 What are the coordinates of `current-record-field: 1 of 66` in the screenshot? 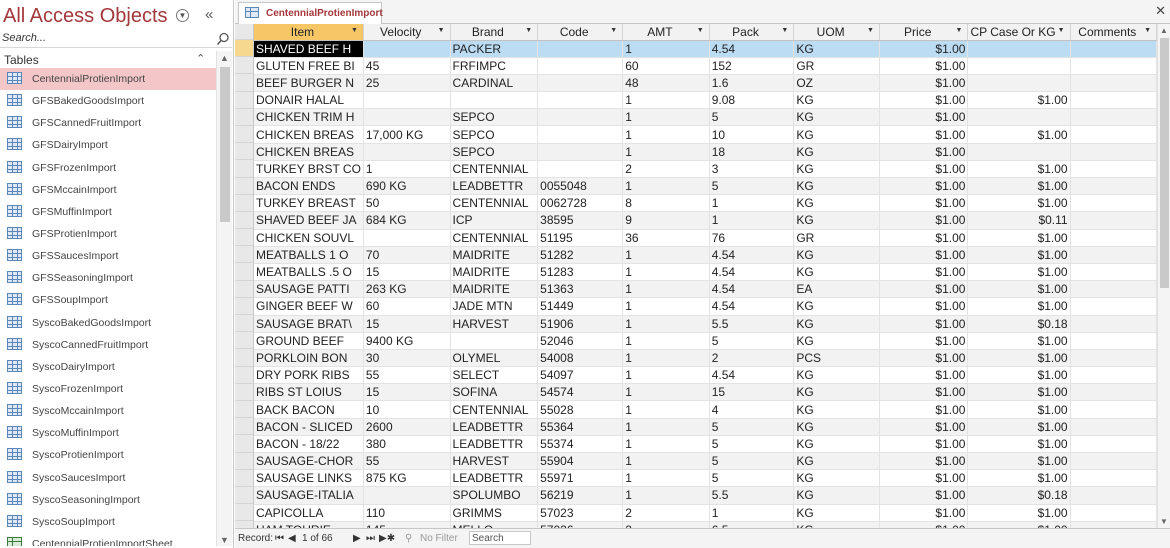 It's located at (317, 538).